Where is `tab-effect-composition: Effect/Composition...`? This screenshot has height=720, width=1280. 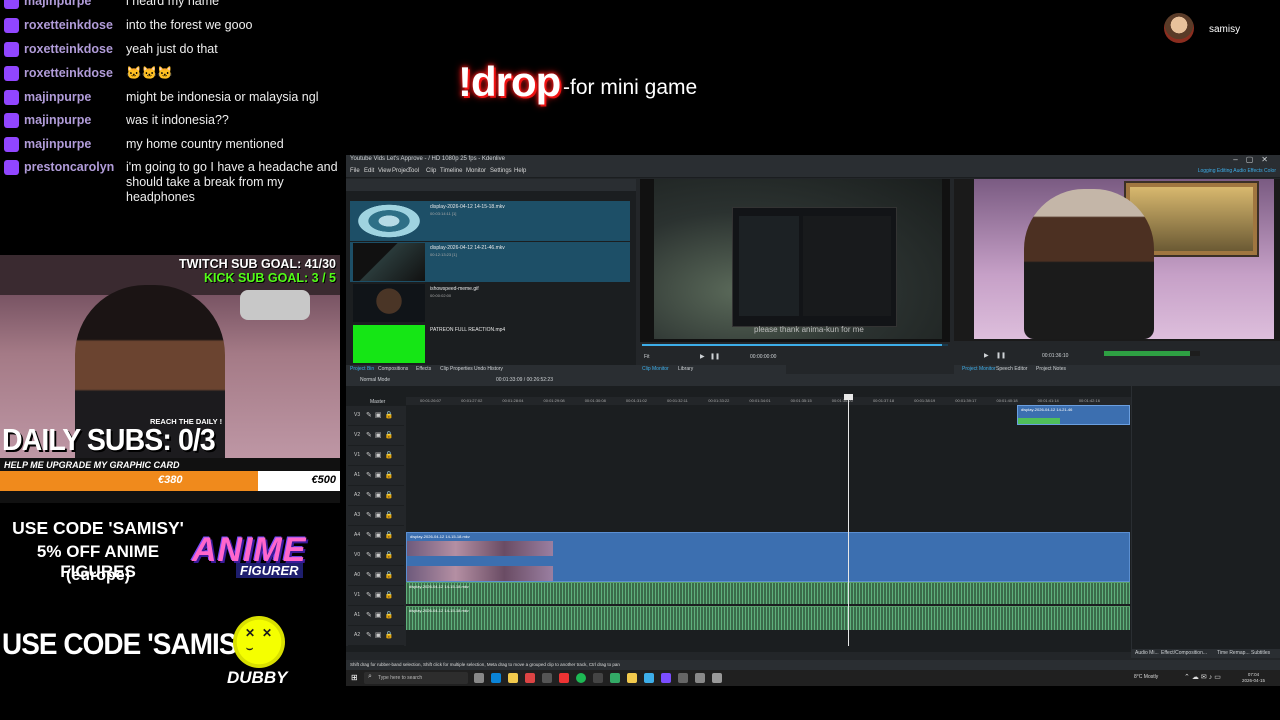
tab-effect-composition: Effect/Composition... is located at coordinates (1184, 653).